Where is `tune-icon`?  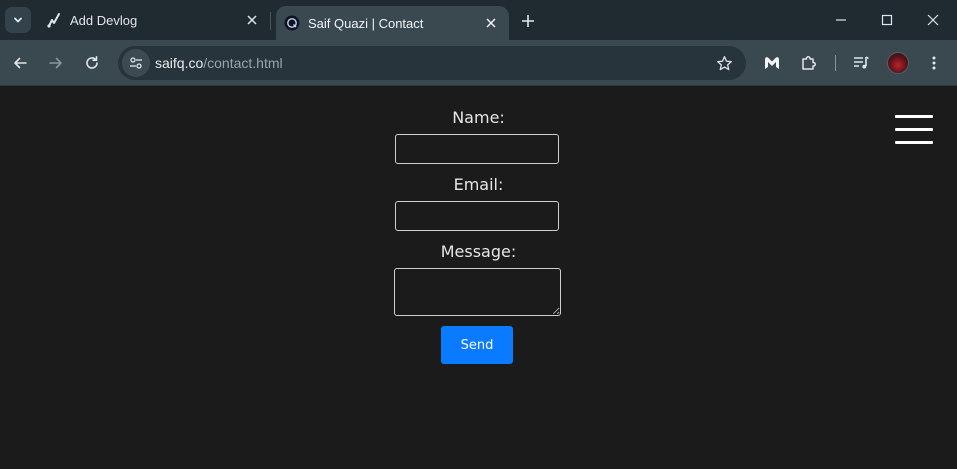
tune-icon is located at coordinates (136, 63).